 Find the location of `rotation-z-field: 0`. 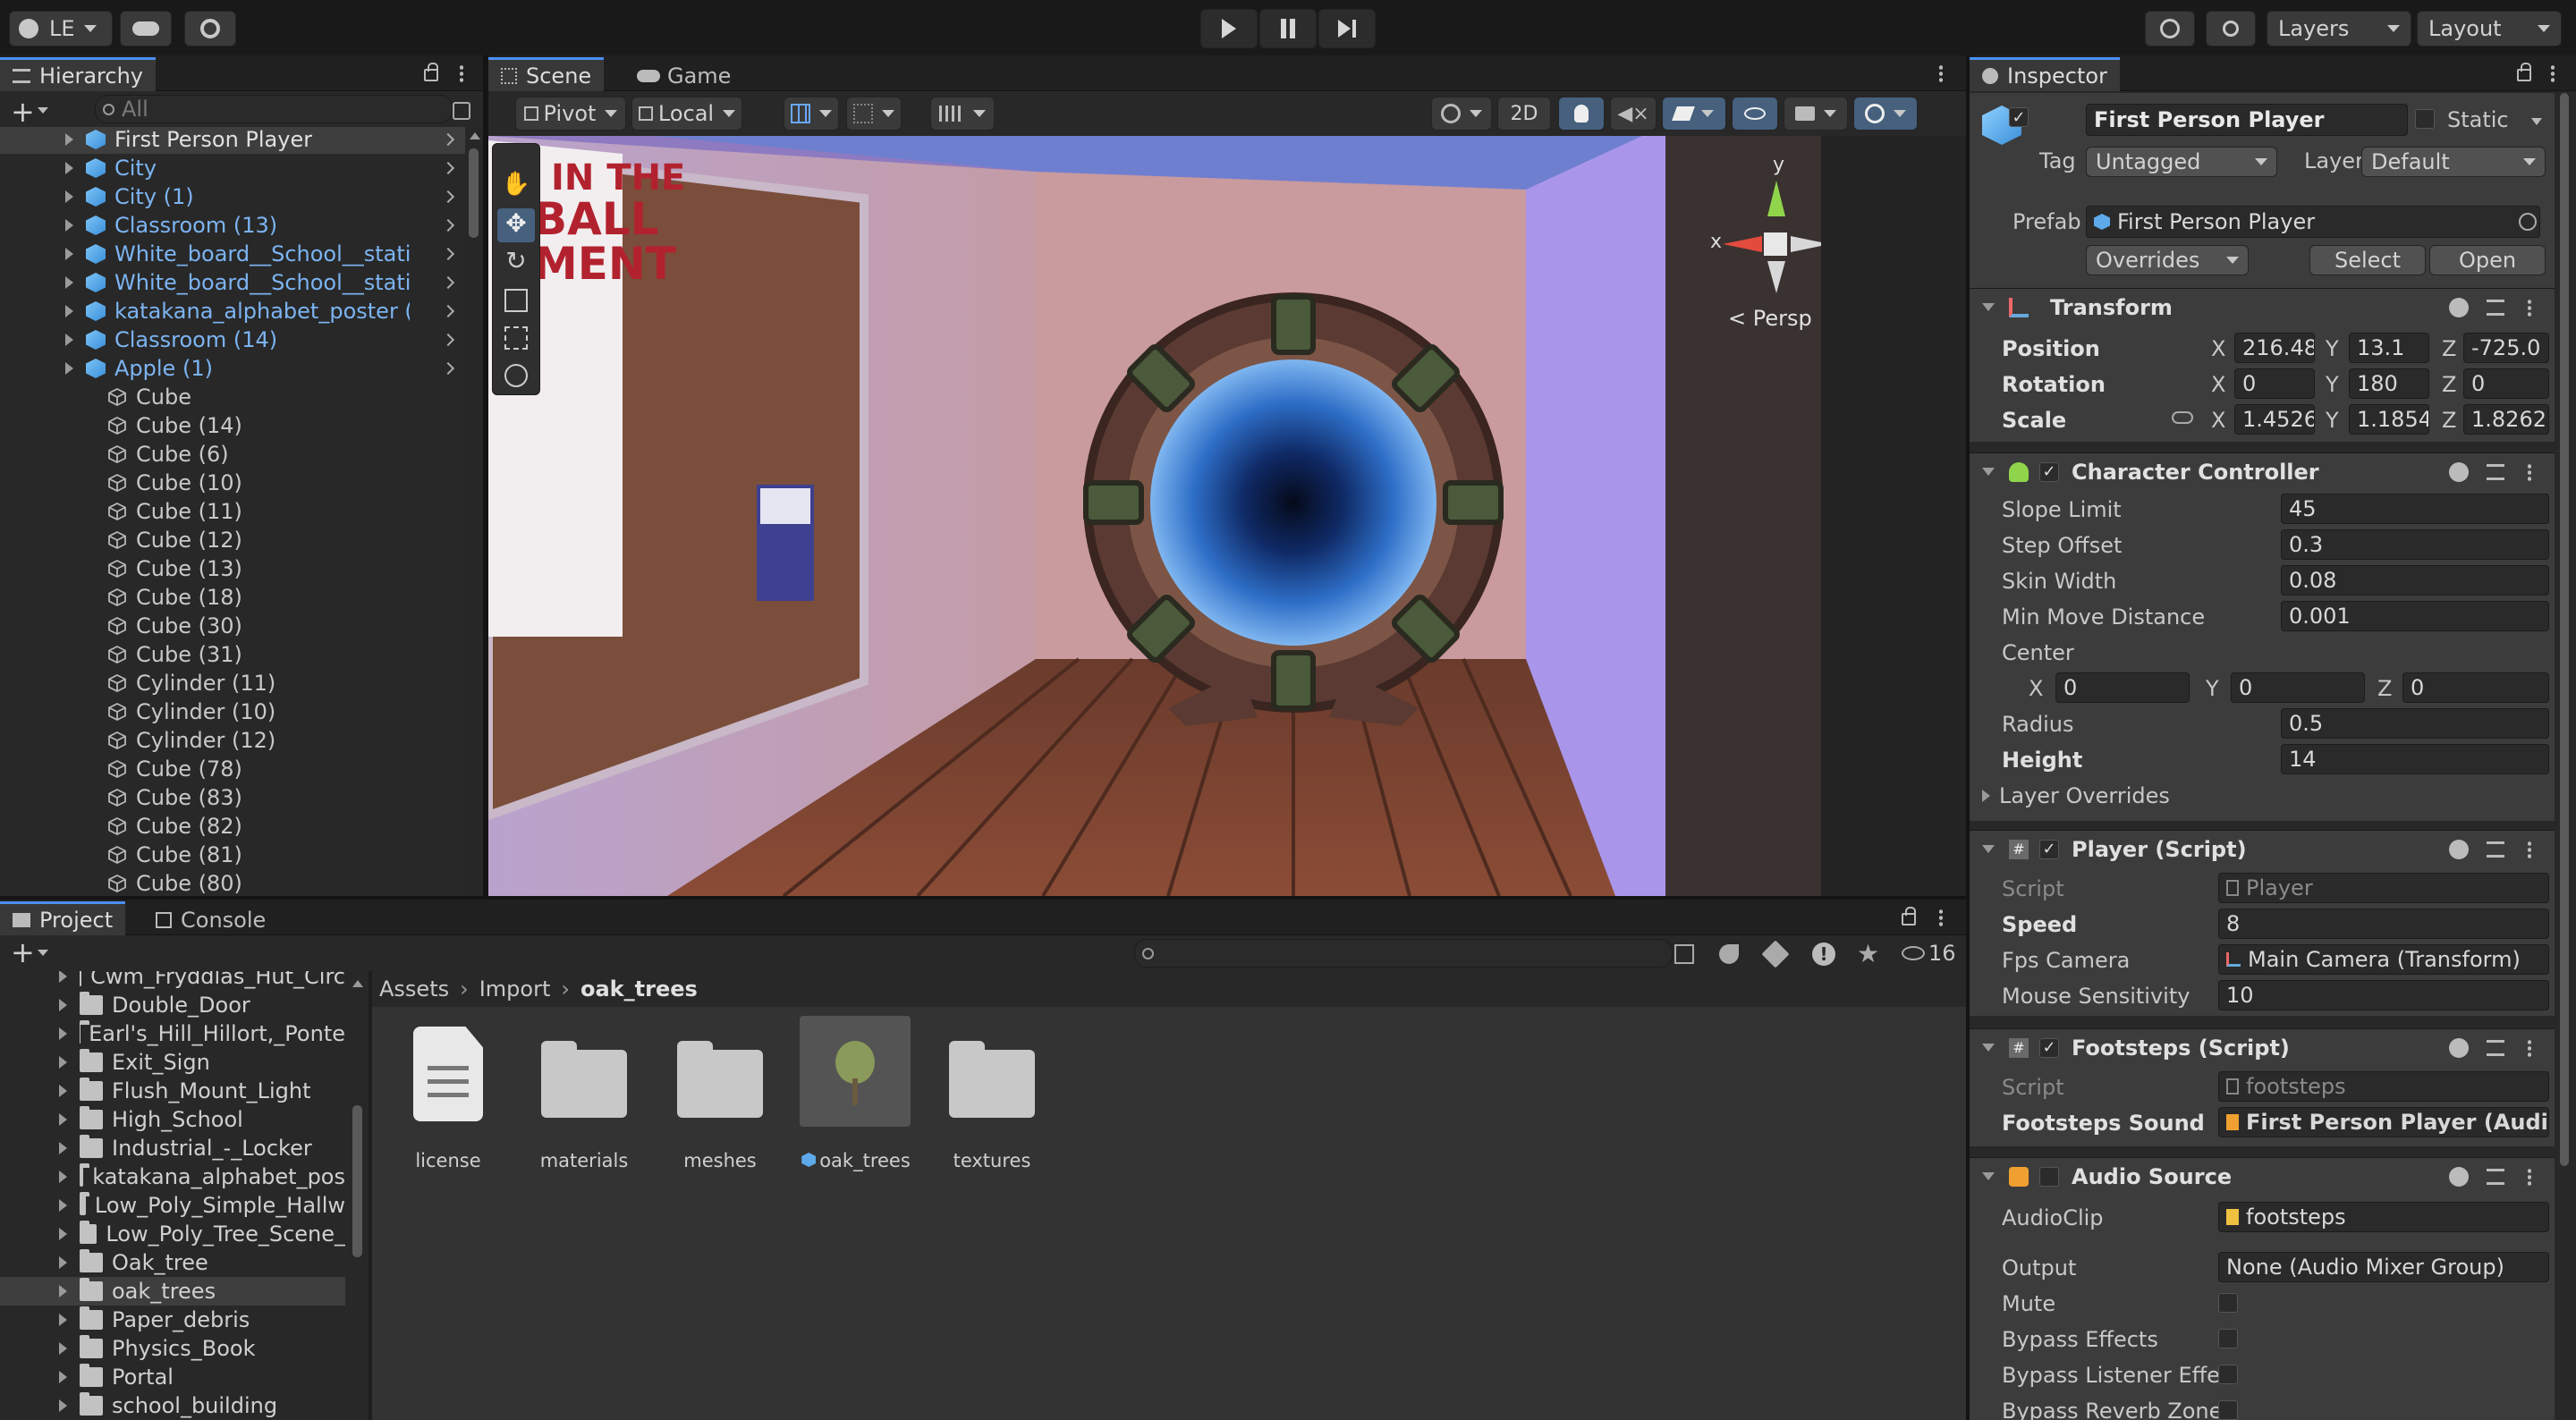

rotation-z-field: 0 is located at coordinates (2506, 383).